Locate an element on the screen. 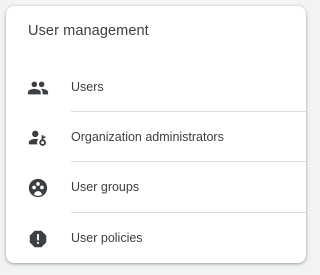 Image resolution: width=320 pixels, height=275 pixels. menu-item-label: Users is located at coordinates (87, 87).